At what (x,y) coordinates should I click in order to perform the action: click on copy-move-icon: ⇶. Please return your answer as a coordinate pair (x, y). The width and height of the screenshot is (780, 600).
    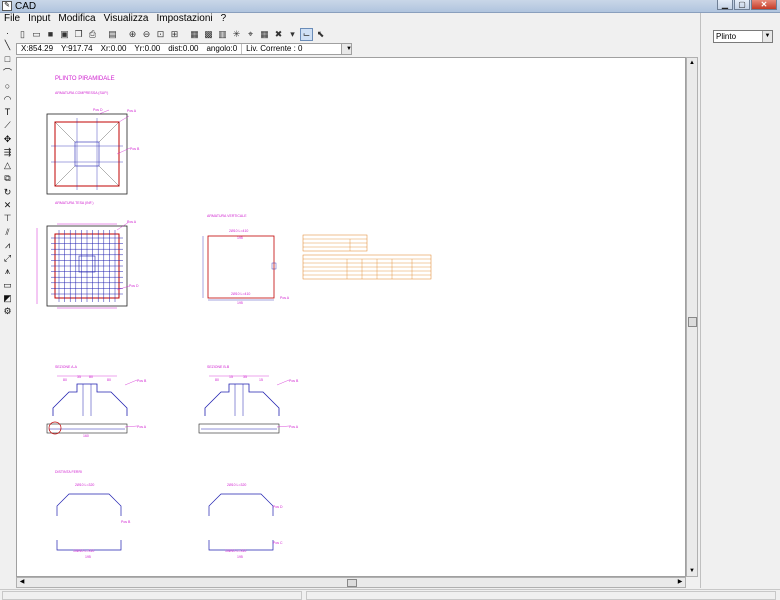
    Looking at the image, I should click on (7, 152).